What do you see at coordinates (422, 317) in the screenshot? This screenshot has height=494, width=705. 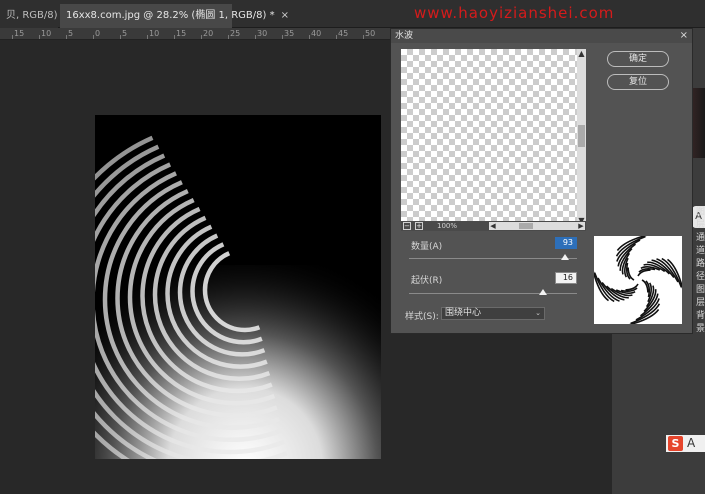 I see `style-label: 样式(S):` at bounding box center [422, 317].